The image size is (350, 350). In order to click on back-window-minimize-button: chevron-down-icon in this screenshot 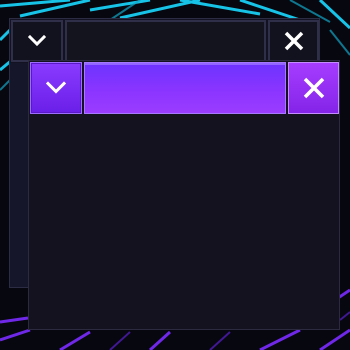, I will do `click(37, 41)`.